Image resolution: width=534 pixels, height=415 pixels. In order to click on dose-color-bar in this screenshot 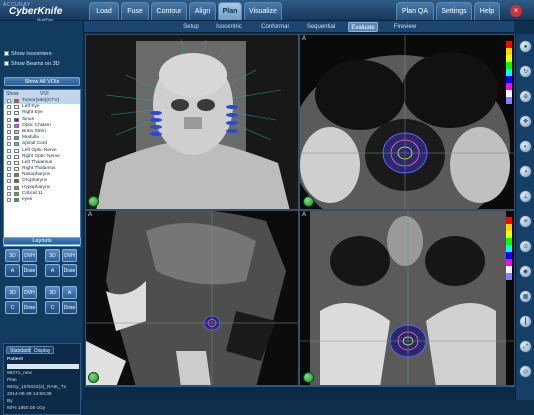, I will do `click(509, 72)`.